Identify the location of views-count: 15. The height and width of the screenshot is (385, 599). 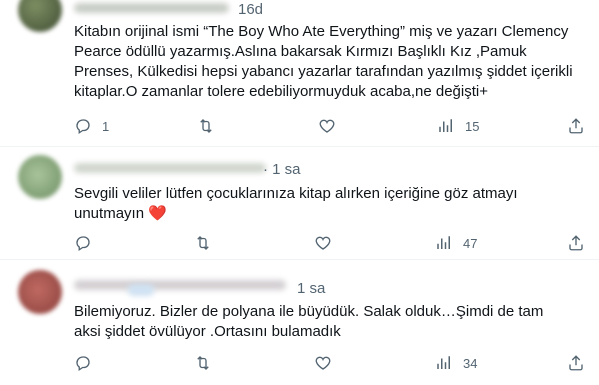
(472, 126).